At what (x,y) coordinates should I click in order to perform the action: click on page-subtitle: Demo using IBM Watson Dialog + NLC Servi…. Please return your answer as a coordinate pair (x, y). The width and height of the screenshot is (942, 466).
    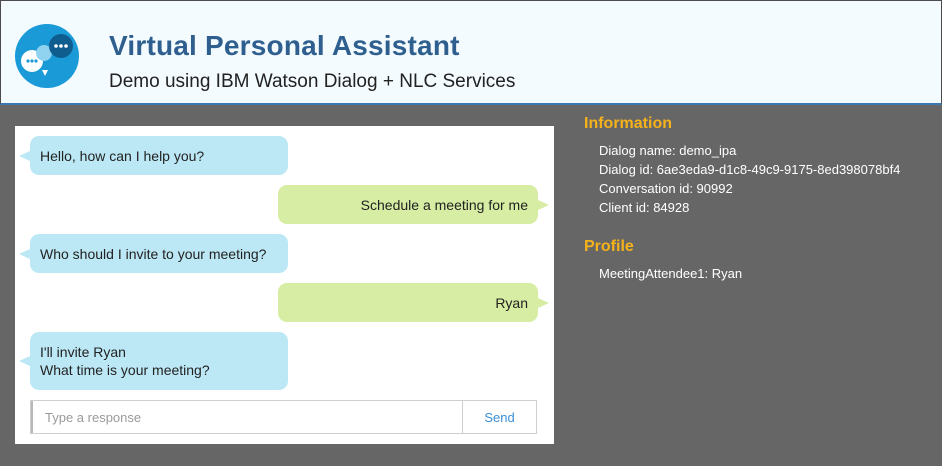
    Looking at the image, I should click on (312, 81).